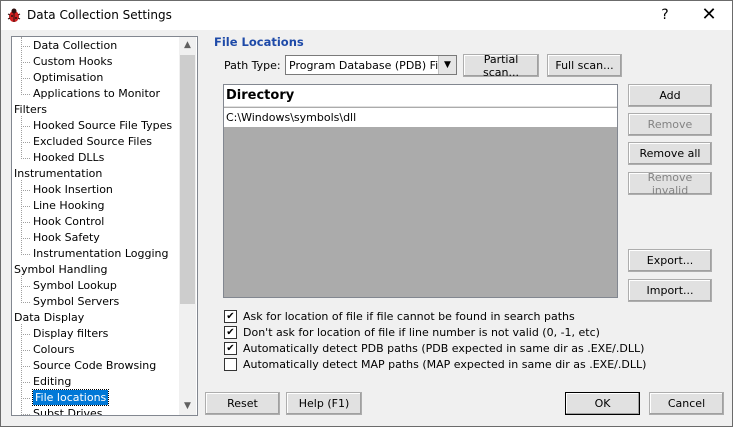 Image resolution: width=733 pixels, height=427 pixels. I want to click on ok-button: OK, so click(602, 403).